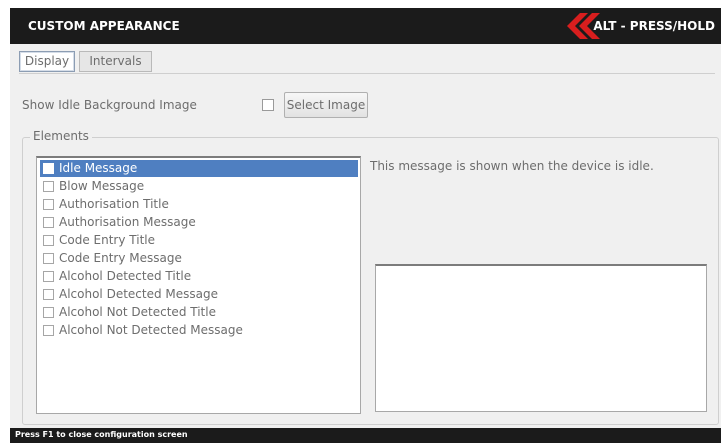 This screenshot has height=443, width=728. Describe the element at coordinates (138, 294) in the screenshot. I see `element-label: Alcohol Detected Message` at that location.